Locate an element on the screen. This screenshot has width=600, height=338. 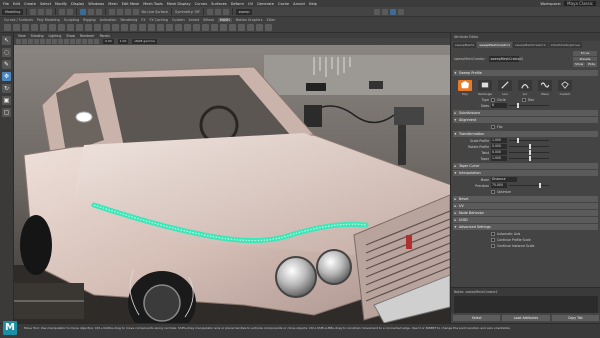
menu-mesh: Mesh is located at coordinates (112, 4).